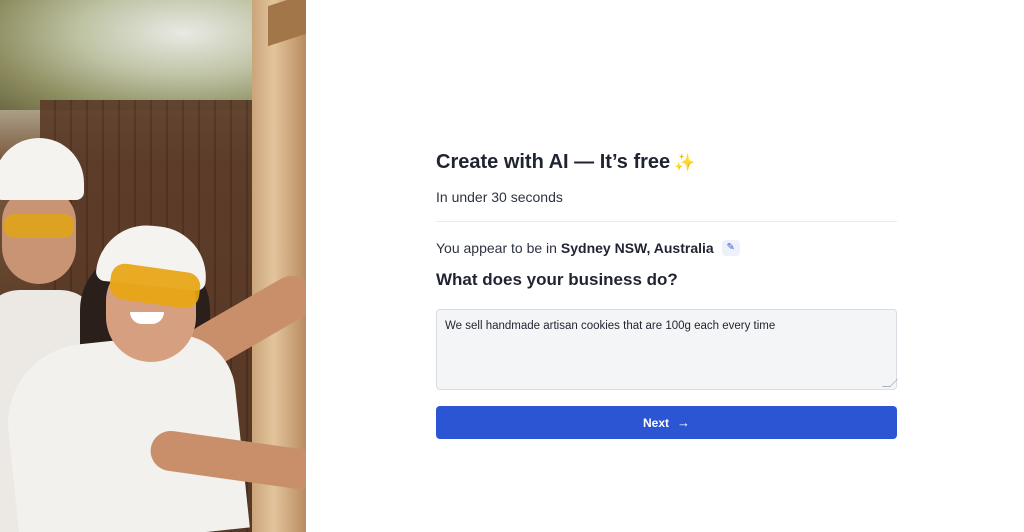 The width and height of the screenshot is (1024, 532). Describe the element at coordinates (655, 422) in the screenshot. I see `next-button-label: Next` at that location.